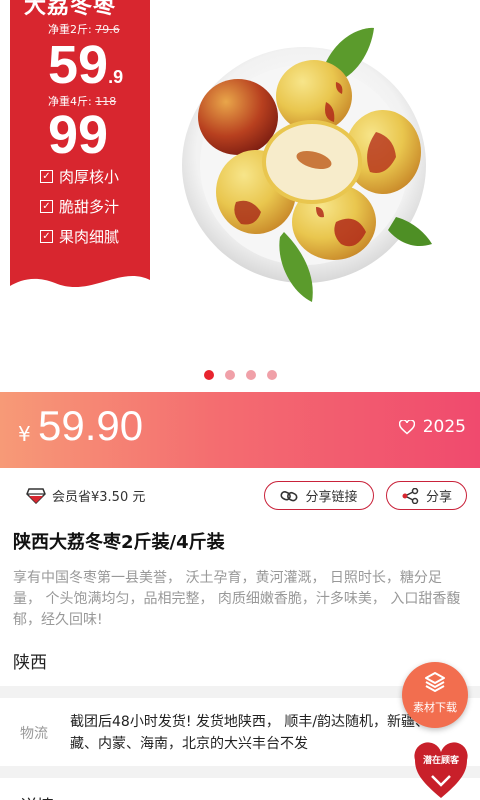 This screenshot has height=800, width=480. I want to click on price-4jin: 99, so click(78, 135).